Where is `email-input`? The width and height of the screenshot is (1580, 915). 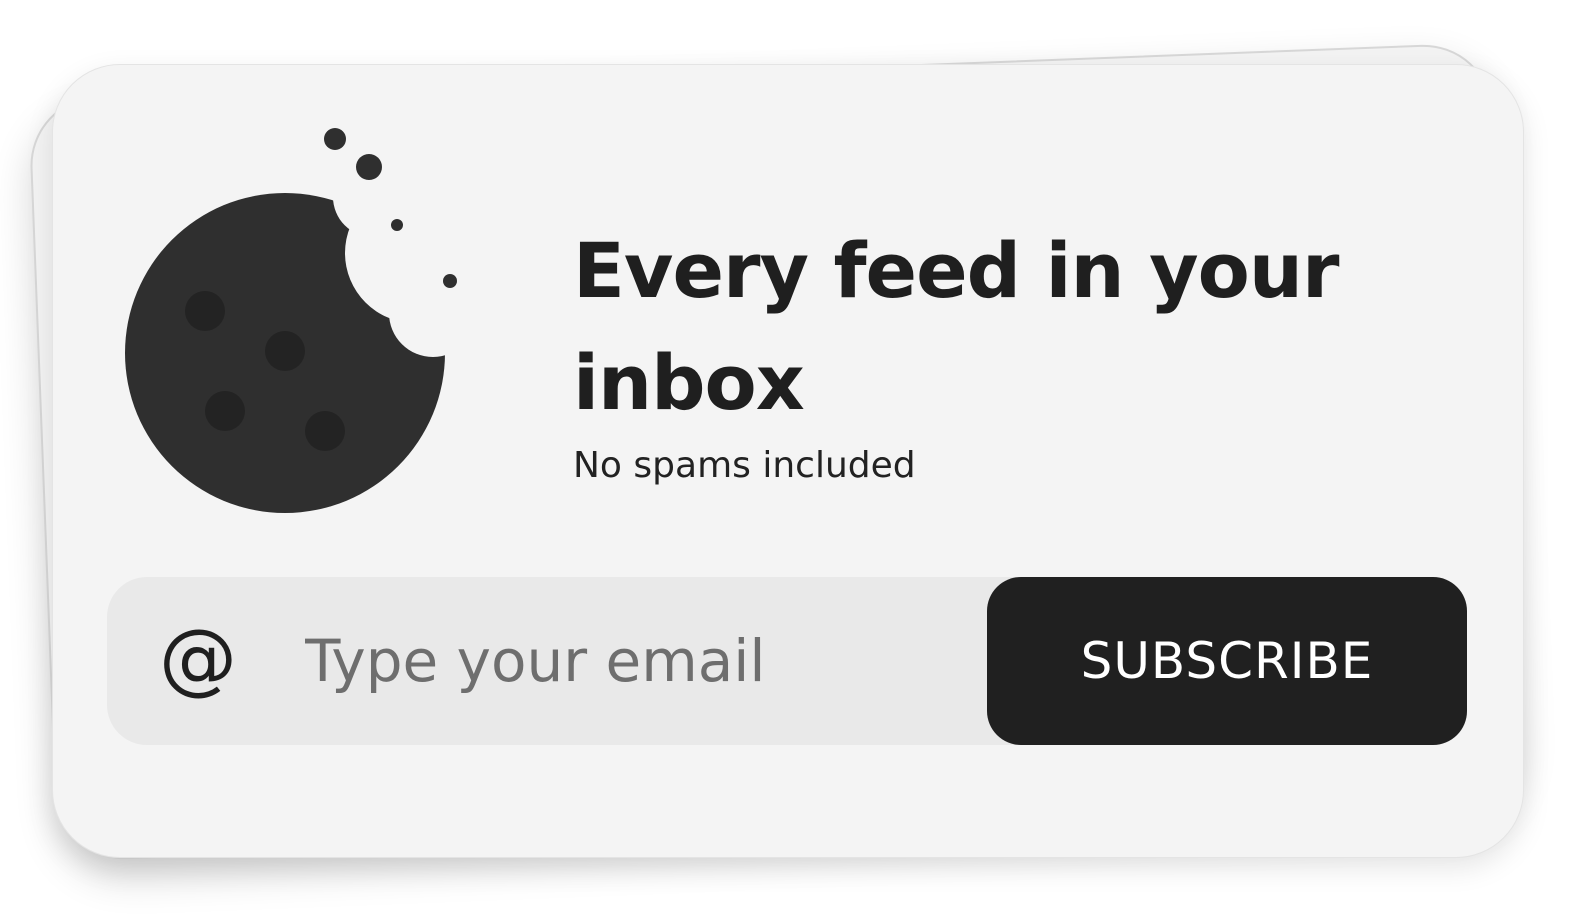
email-input is located at coordinates (635, 661).